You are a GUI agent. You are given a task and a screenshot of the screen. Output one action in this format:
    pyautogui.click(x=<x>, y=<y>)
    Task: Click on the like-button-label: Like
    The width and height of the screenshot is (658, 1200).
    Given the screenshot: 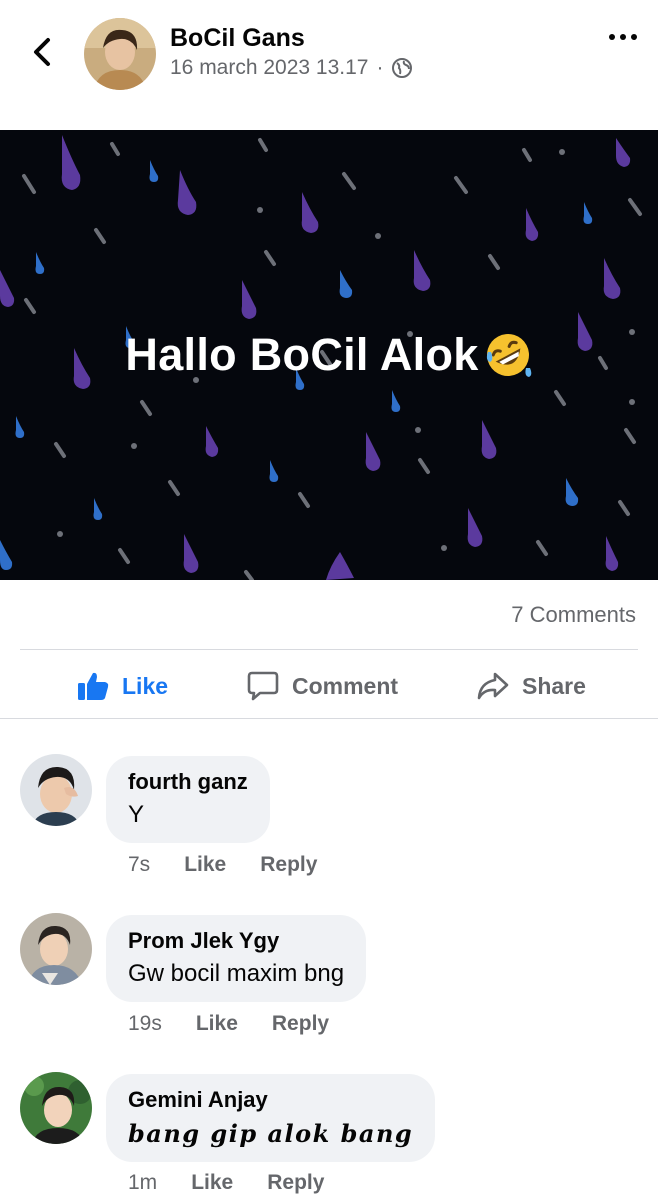 What is the action you would take?
    pyautogui.click(x=145, y=685)
    